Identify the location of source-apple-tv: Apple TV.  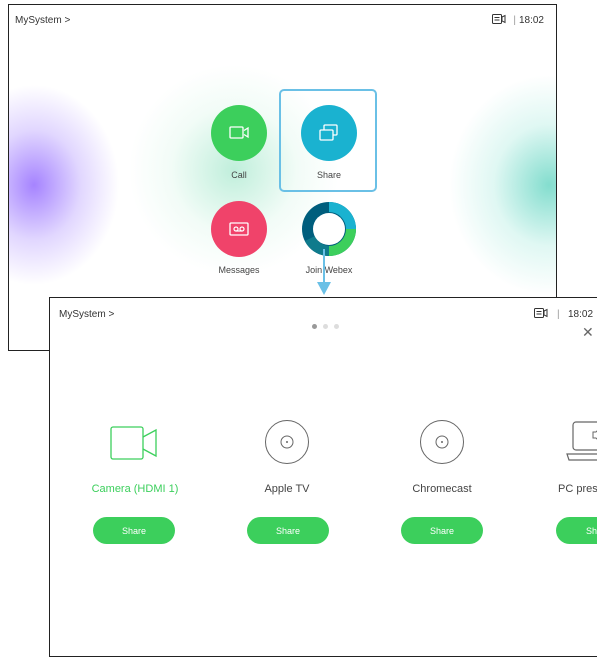
(287, 485).